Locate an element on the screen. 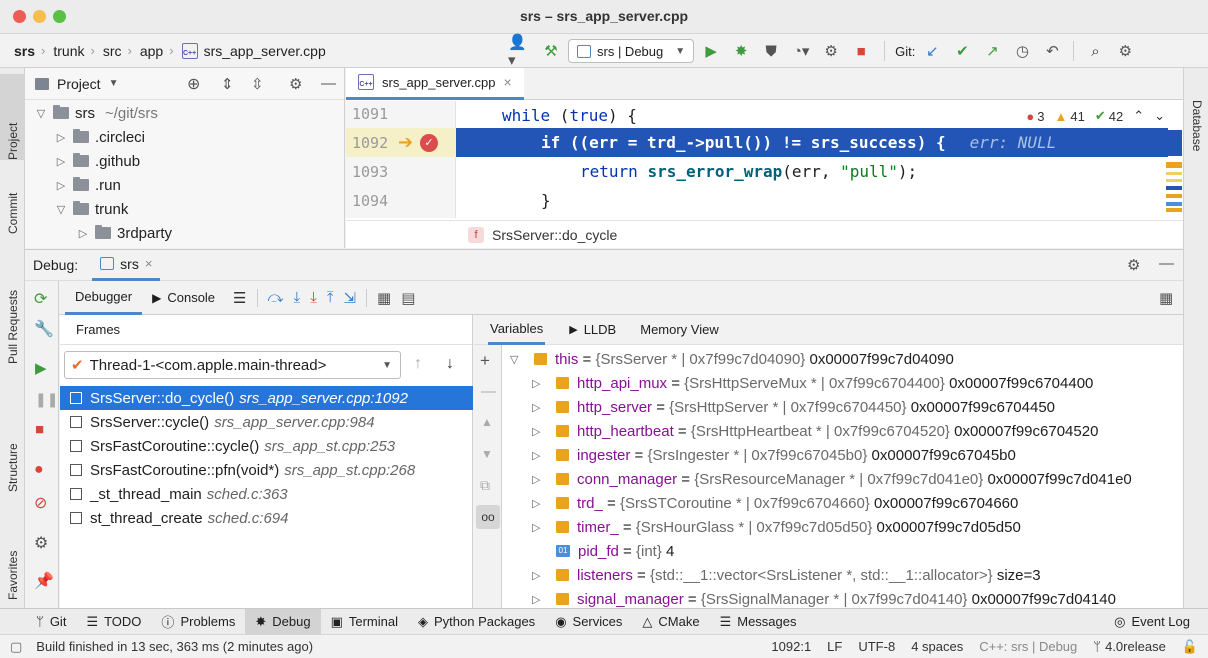 This screenshot has height=658, width=1208. chevron-down-icon: ▽ is located at coordinates (61, 209).